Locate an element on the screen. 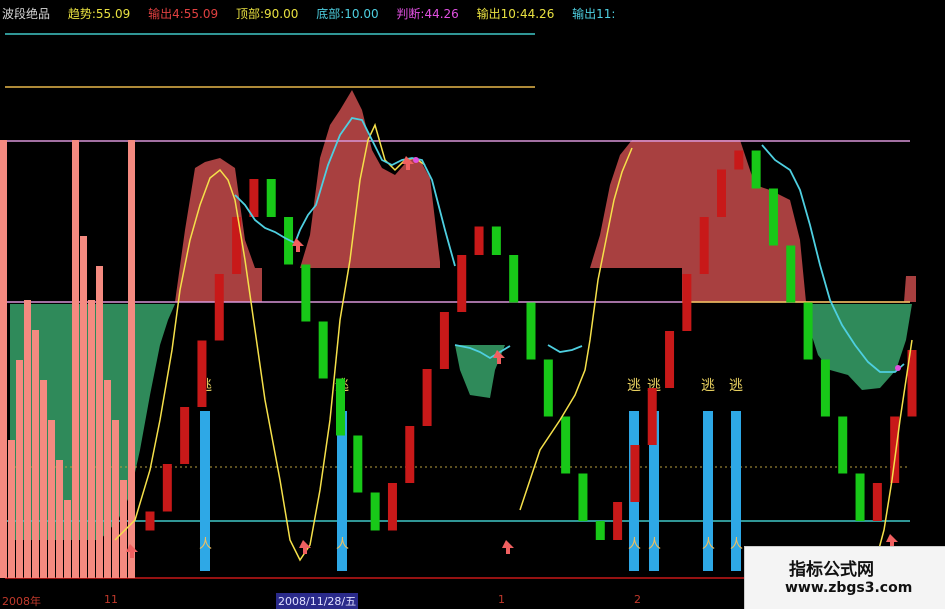  output10-value: 输出10:44.26 is located at coordinates (515, 14).